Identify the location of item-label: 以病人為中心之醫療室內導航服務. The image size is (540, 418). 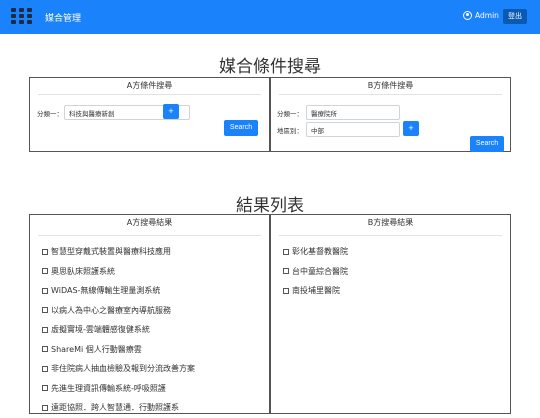
(111, 310).